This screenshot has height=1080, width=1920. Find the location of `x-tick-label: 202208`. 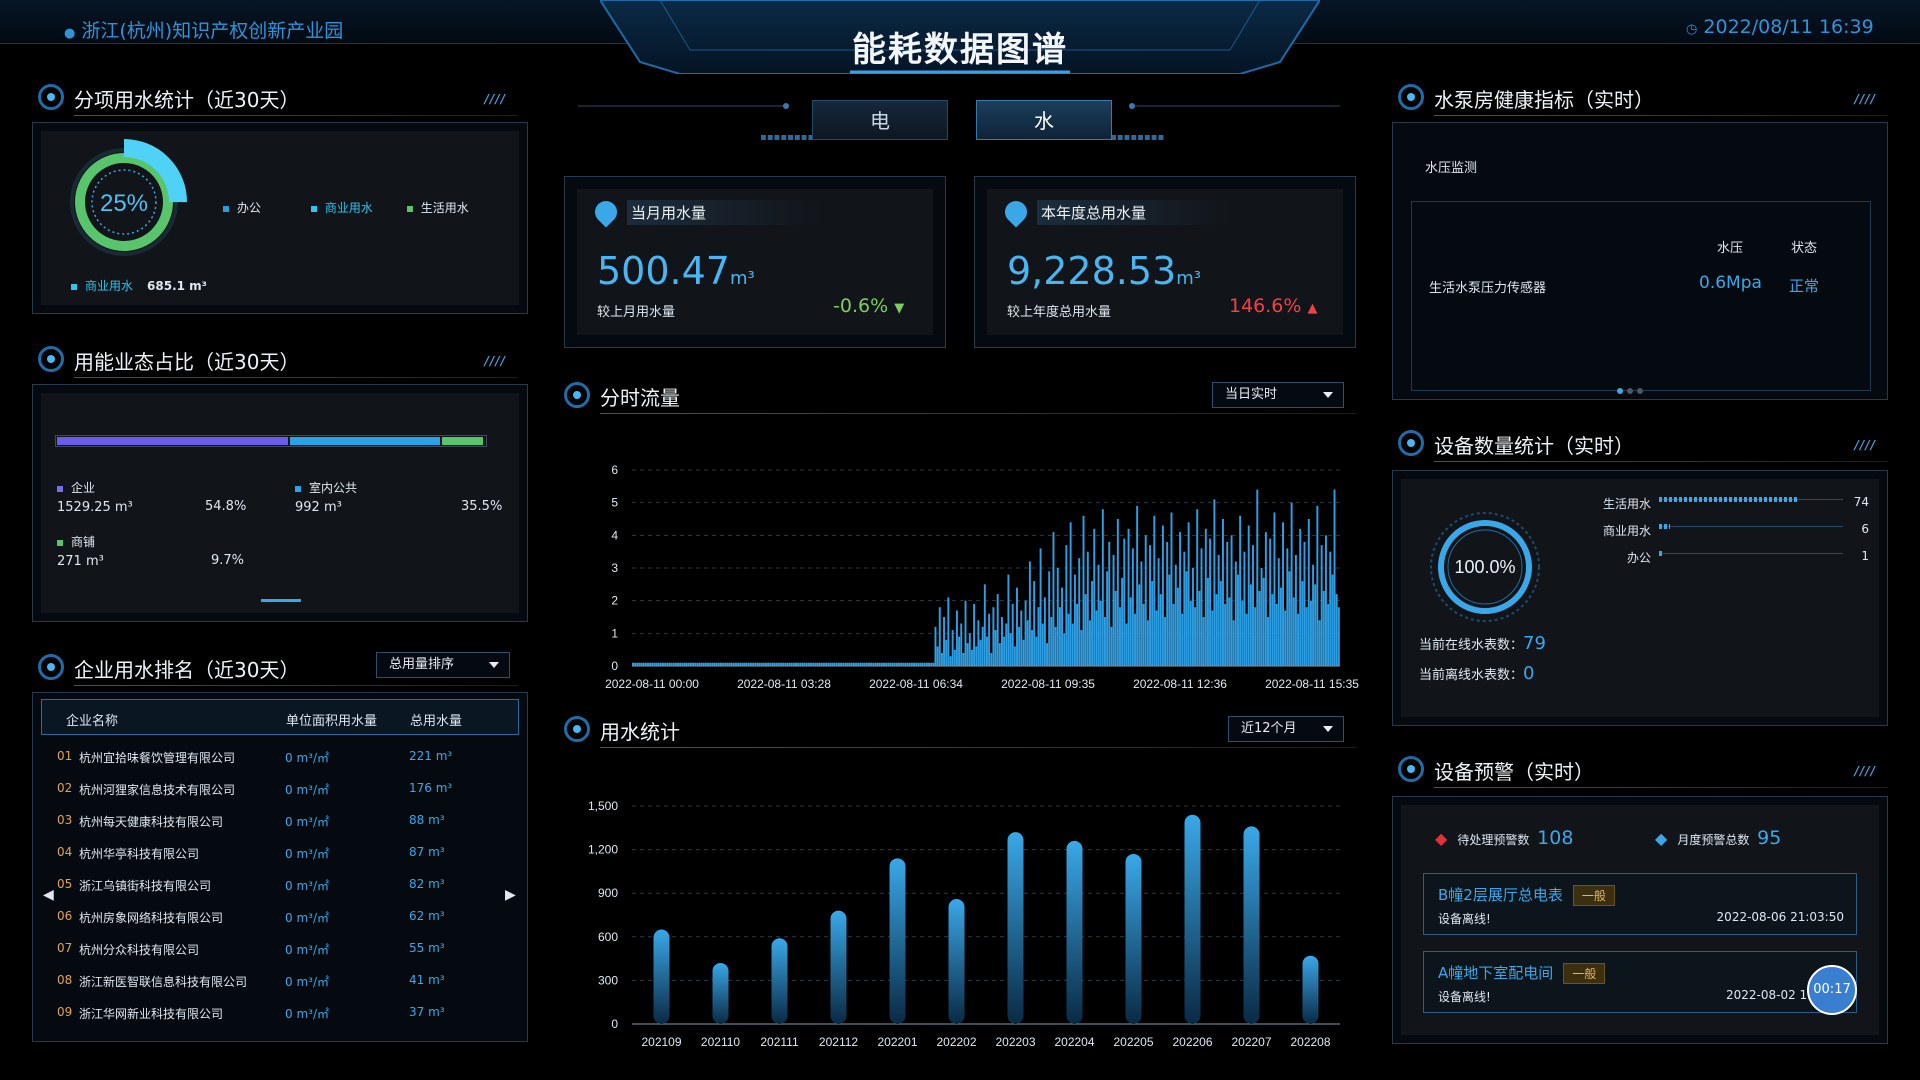

x-tick-label: 202208 is located at coordinates (1310, 1042).